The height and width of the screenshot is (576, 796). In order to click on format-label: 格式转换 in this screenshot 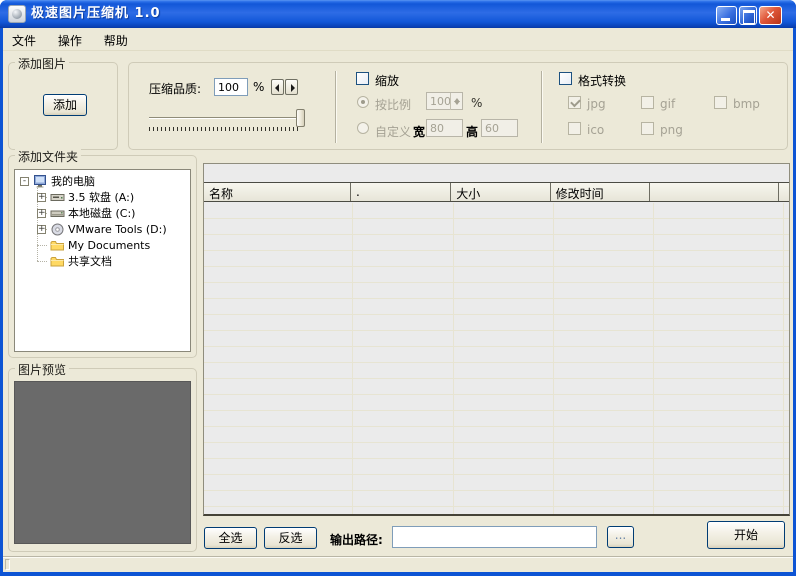, I will do `click(602, 81)`.